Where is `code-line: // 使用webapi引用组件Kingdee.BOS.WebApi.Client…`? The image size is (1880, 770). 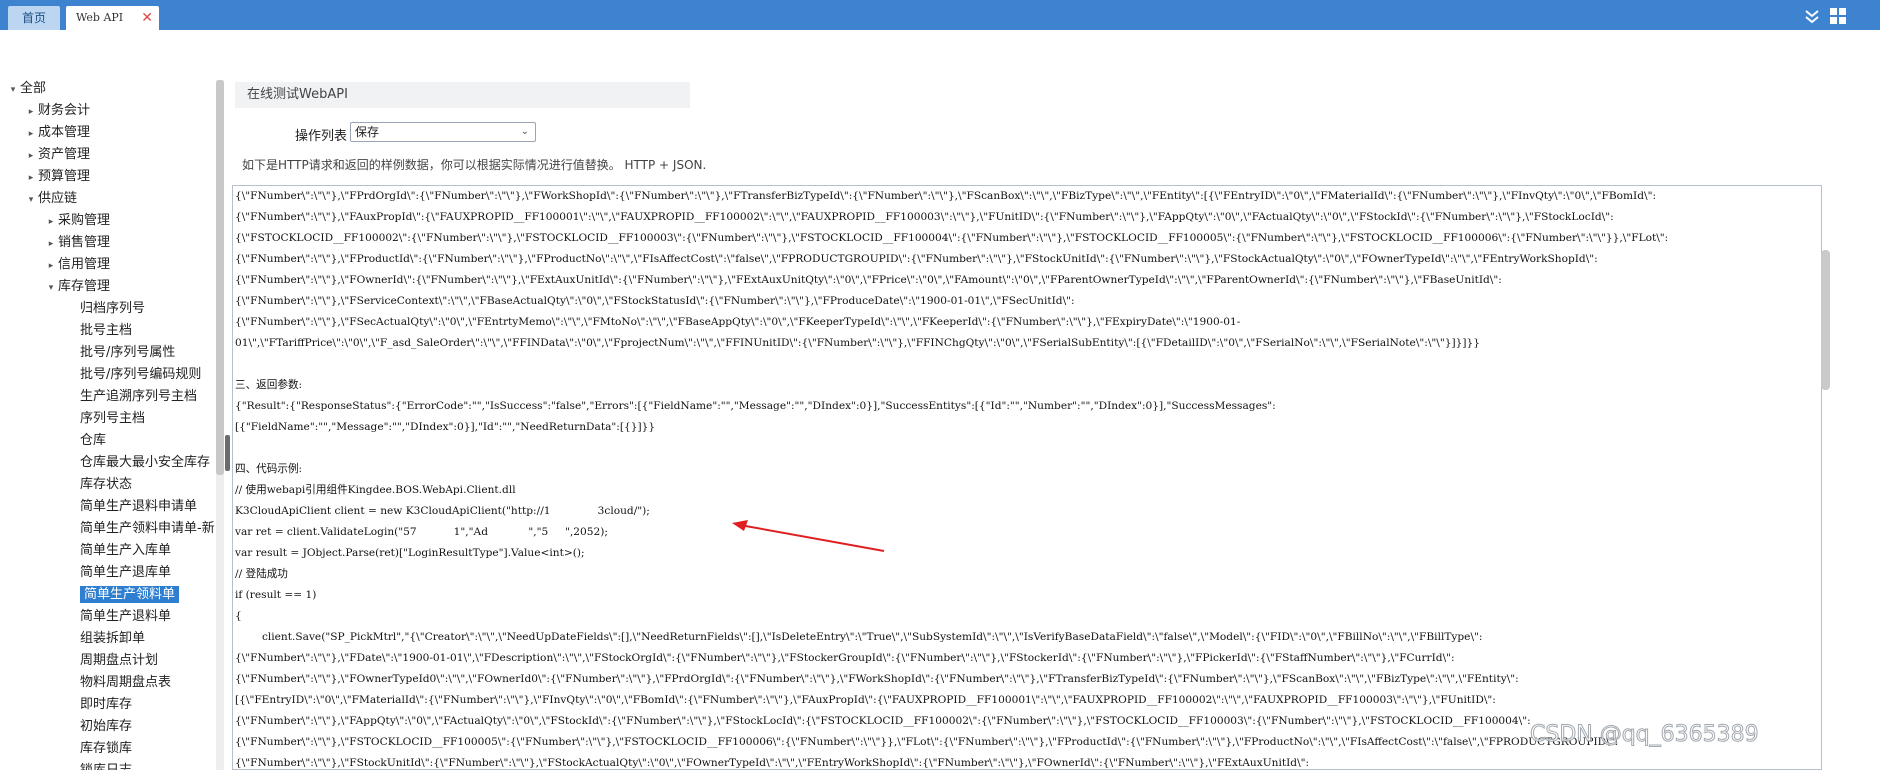 code-line: // 使用webapi引用组件Kingdee.BOS.WebApi.Client… is located at coordinates (375, 490).